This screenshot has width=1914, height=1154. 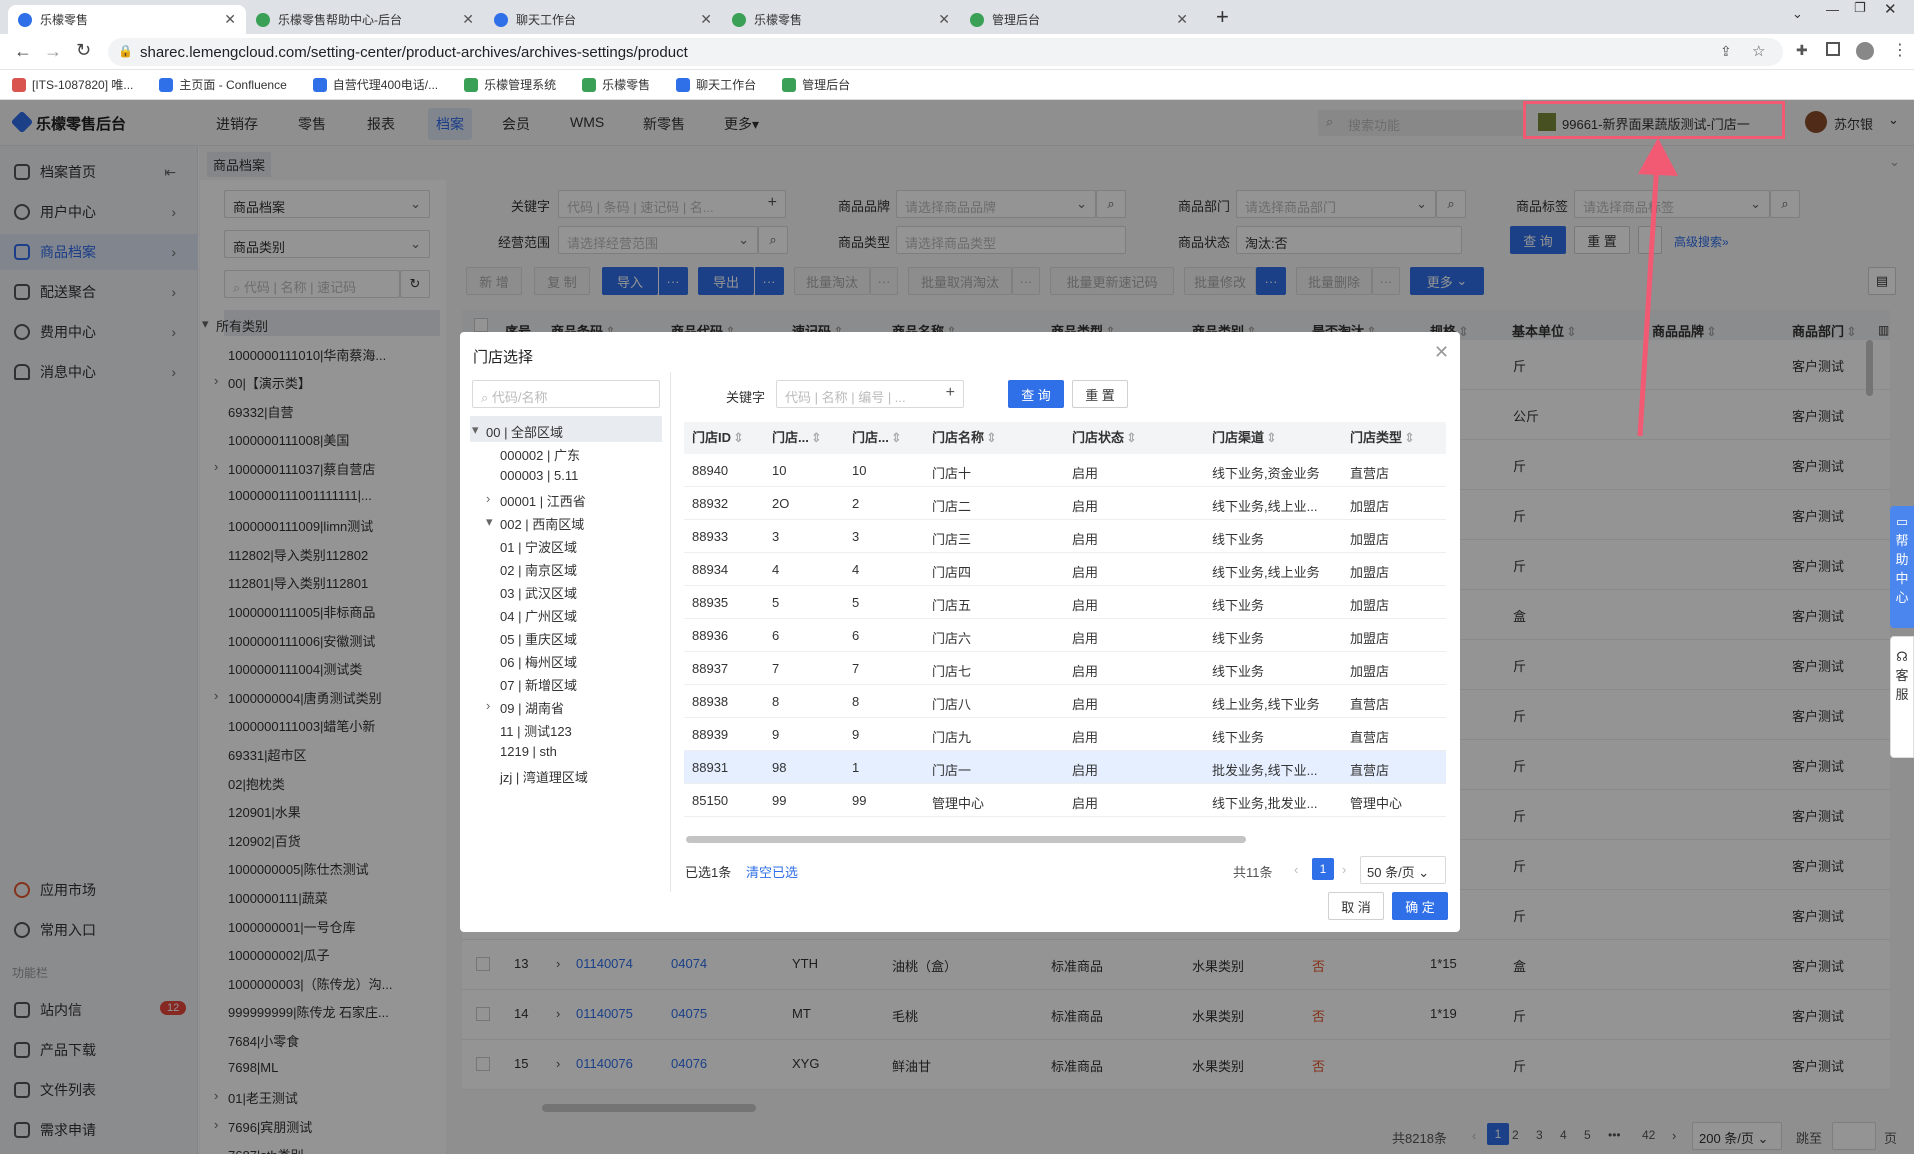 I want to click on customer-service-tab: ☊ 客服, so click(x=1902, y=697).